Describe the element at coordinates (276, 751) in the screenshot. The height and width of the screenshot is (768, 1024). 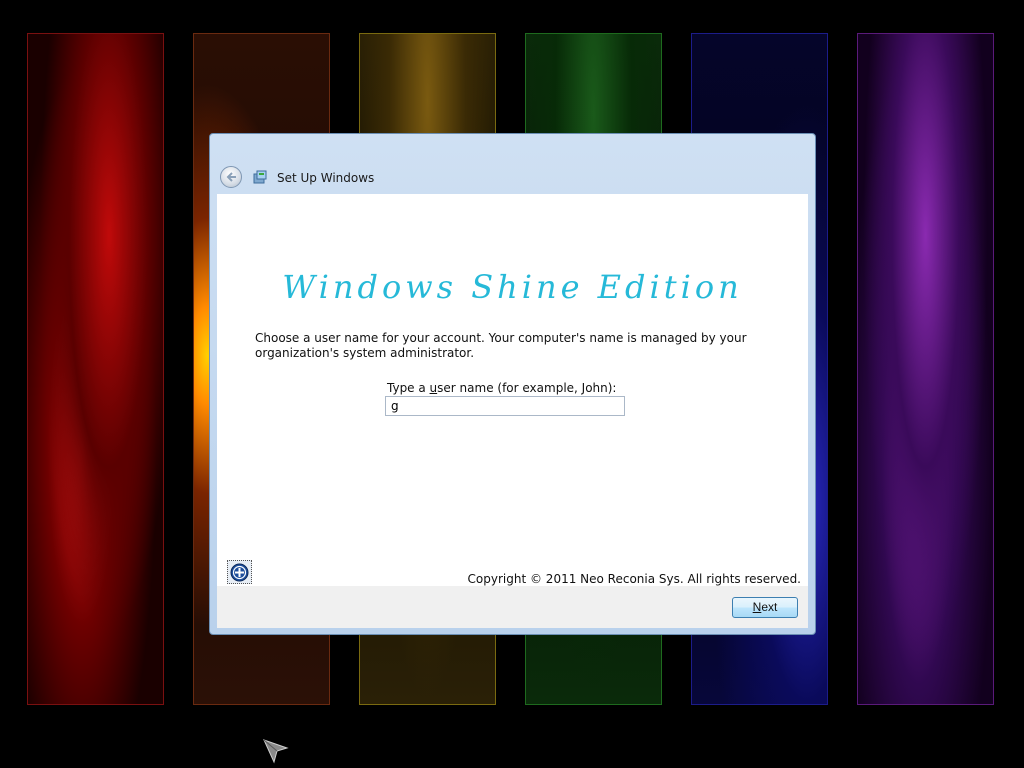
I see `mouse-pointer-icon` at that location.